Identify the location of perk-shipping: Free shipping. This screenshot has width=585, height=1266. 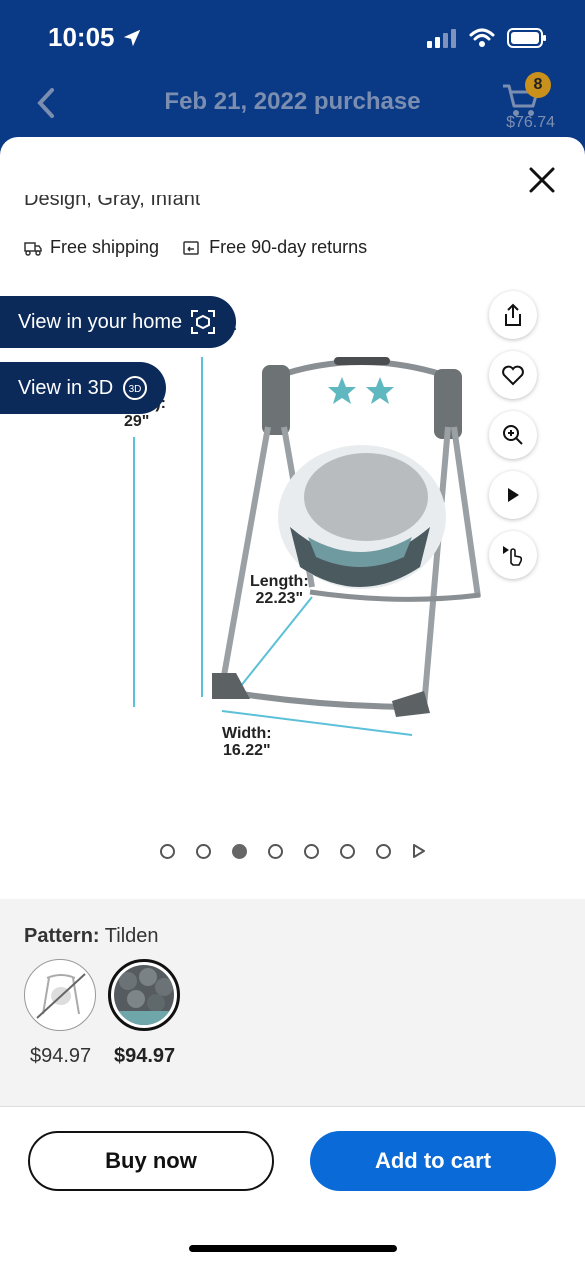
(91, 247).